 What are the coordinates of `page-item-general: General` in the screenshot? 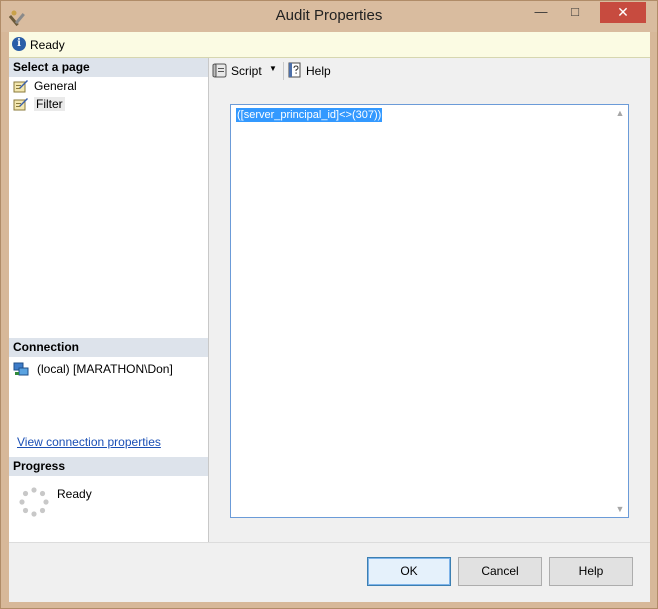 It's located at (45, 86).